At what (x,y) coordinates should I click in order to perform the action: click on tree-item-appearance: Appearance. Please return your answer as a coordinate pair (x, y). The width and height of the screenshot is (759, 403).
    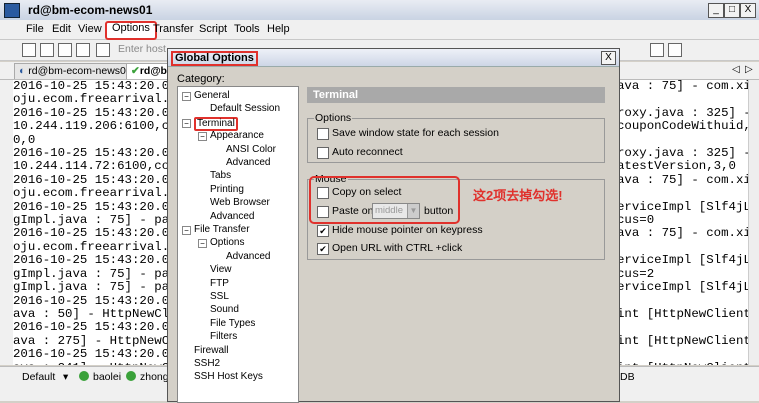
    Looking at the image, I should click on (237, 135).